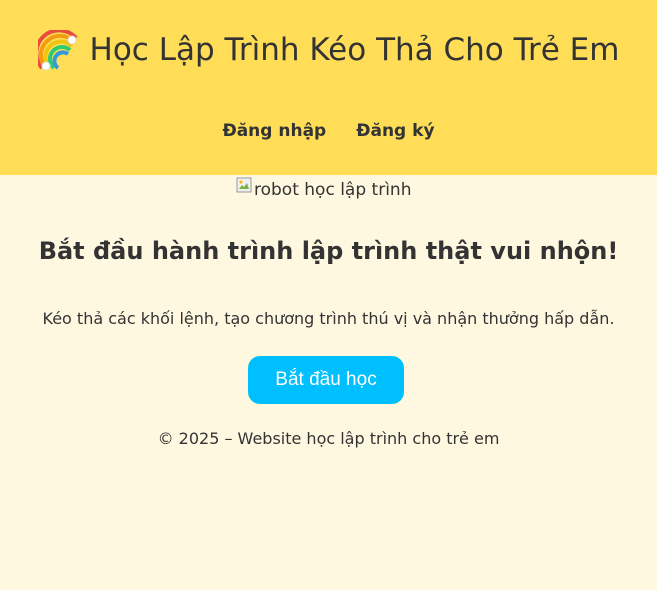 Image resolution: width=657 pixels, height=590 pixels. What do you see at coordinates (333, 190) in the screenshot?
I see `hero-image-alt-text: robot học lập trình` at bounding box center [333, 190].